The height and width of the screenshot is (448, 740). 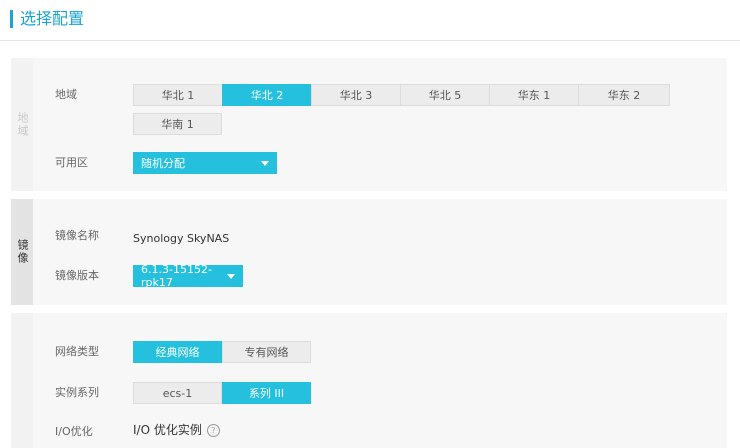 What do you see at coordinates (624, 95) in the screenshot?
I see `region-option-huadong2: 华东 2` at bounding box center [624, 95].